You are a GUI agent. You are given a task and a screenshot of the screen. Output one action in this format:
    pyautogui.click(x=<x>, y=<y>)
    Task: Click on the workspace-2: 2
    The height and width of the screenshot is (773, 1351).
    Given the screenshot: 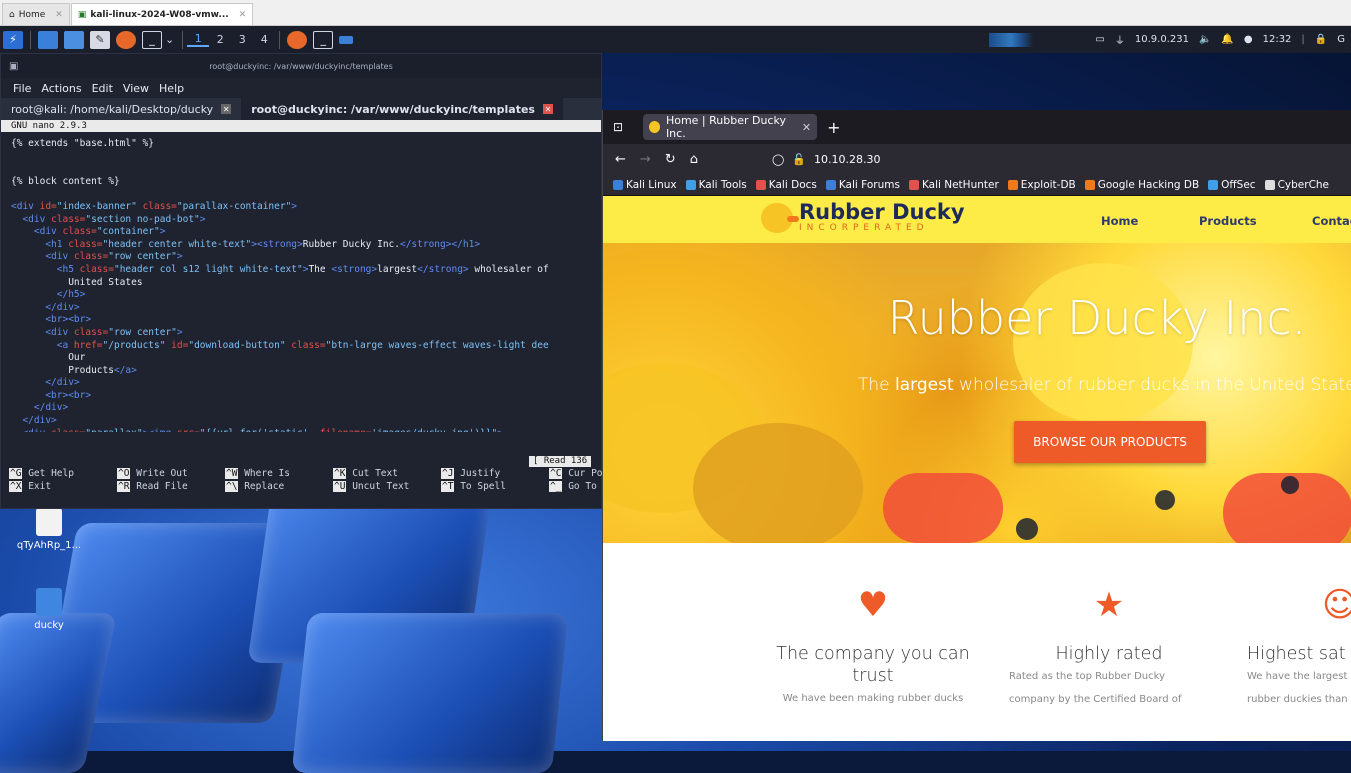 What is the action you would take?
    pyautogui.click(x=220, y=39)
    